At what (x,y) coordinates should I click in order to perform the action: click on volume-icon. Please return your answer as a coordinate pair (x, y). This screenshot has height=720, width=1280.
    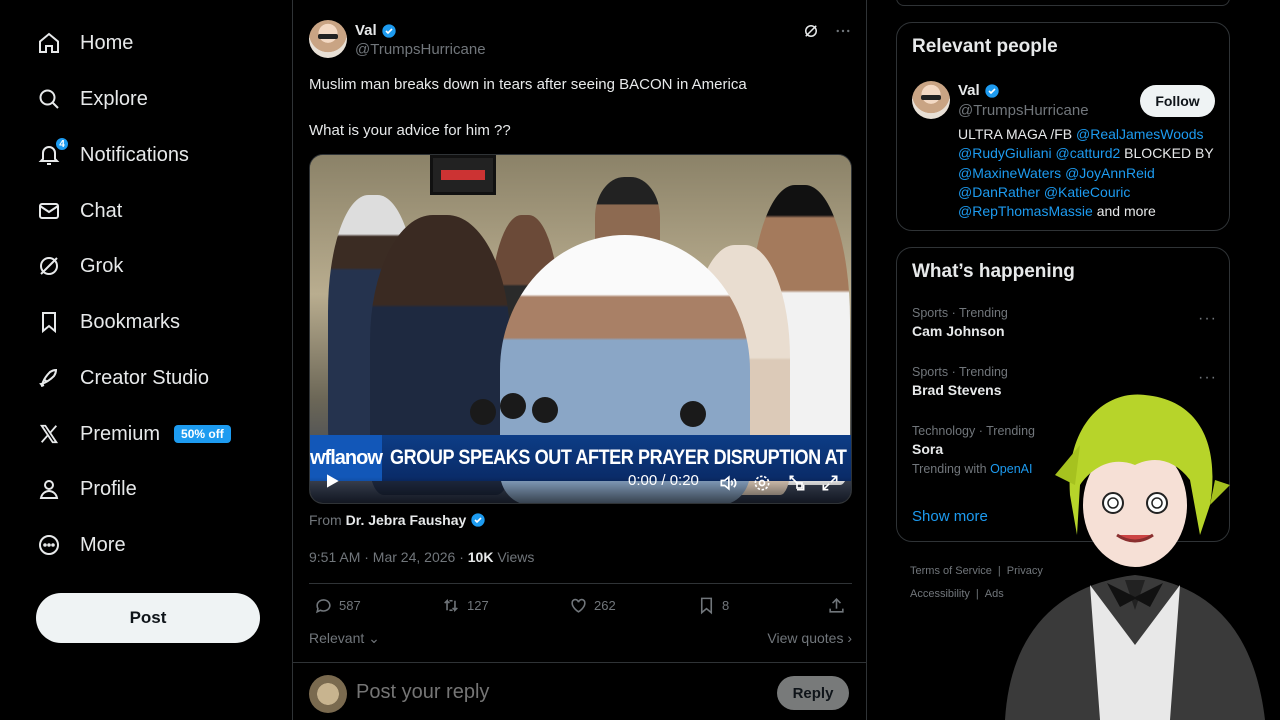
    Looking at the image, I should click on (728, 483).